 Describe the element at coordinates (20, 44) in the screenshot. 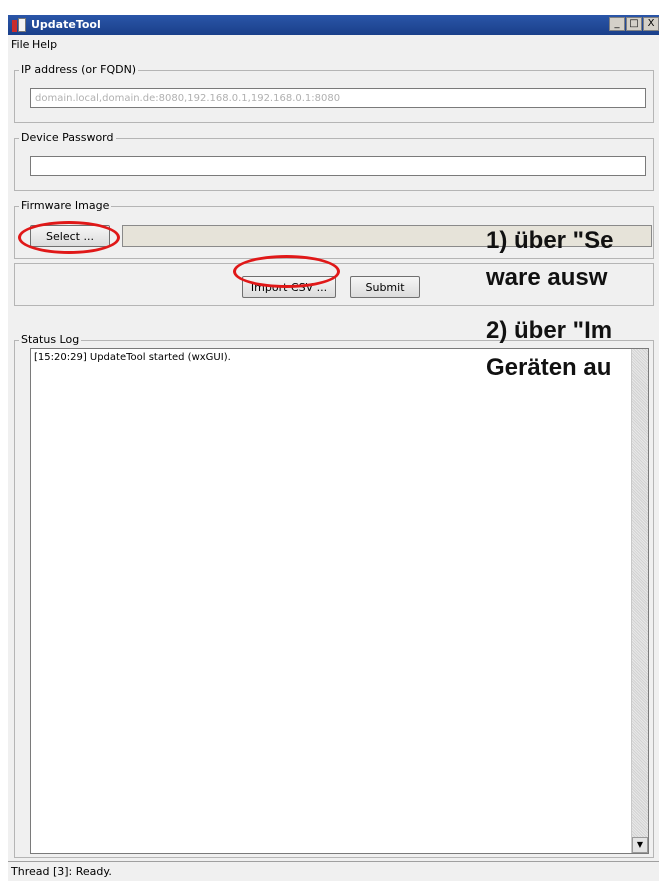

I see `menu-file: File` at that location.